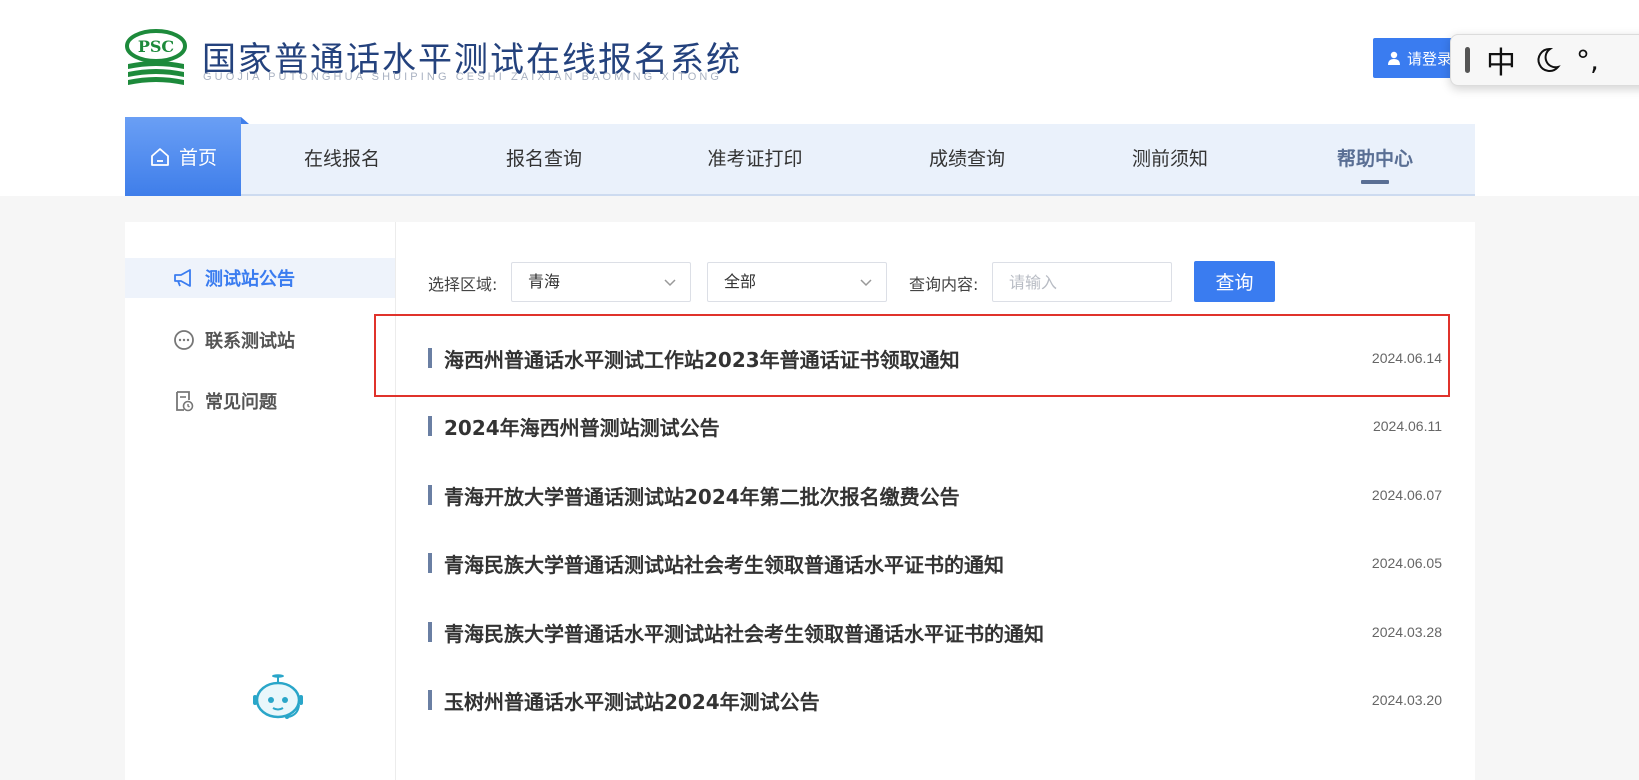 This screenshot has width=1639, height=780. What do you see at coordinates (1467, 60) in the screenshot?
I see `drag-handle-icon` at bounding box center [1467, 60].